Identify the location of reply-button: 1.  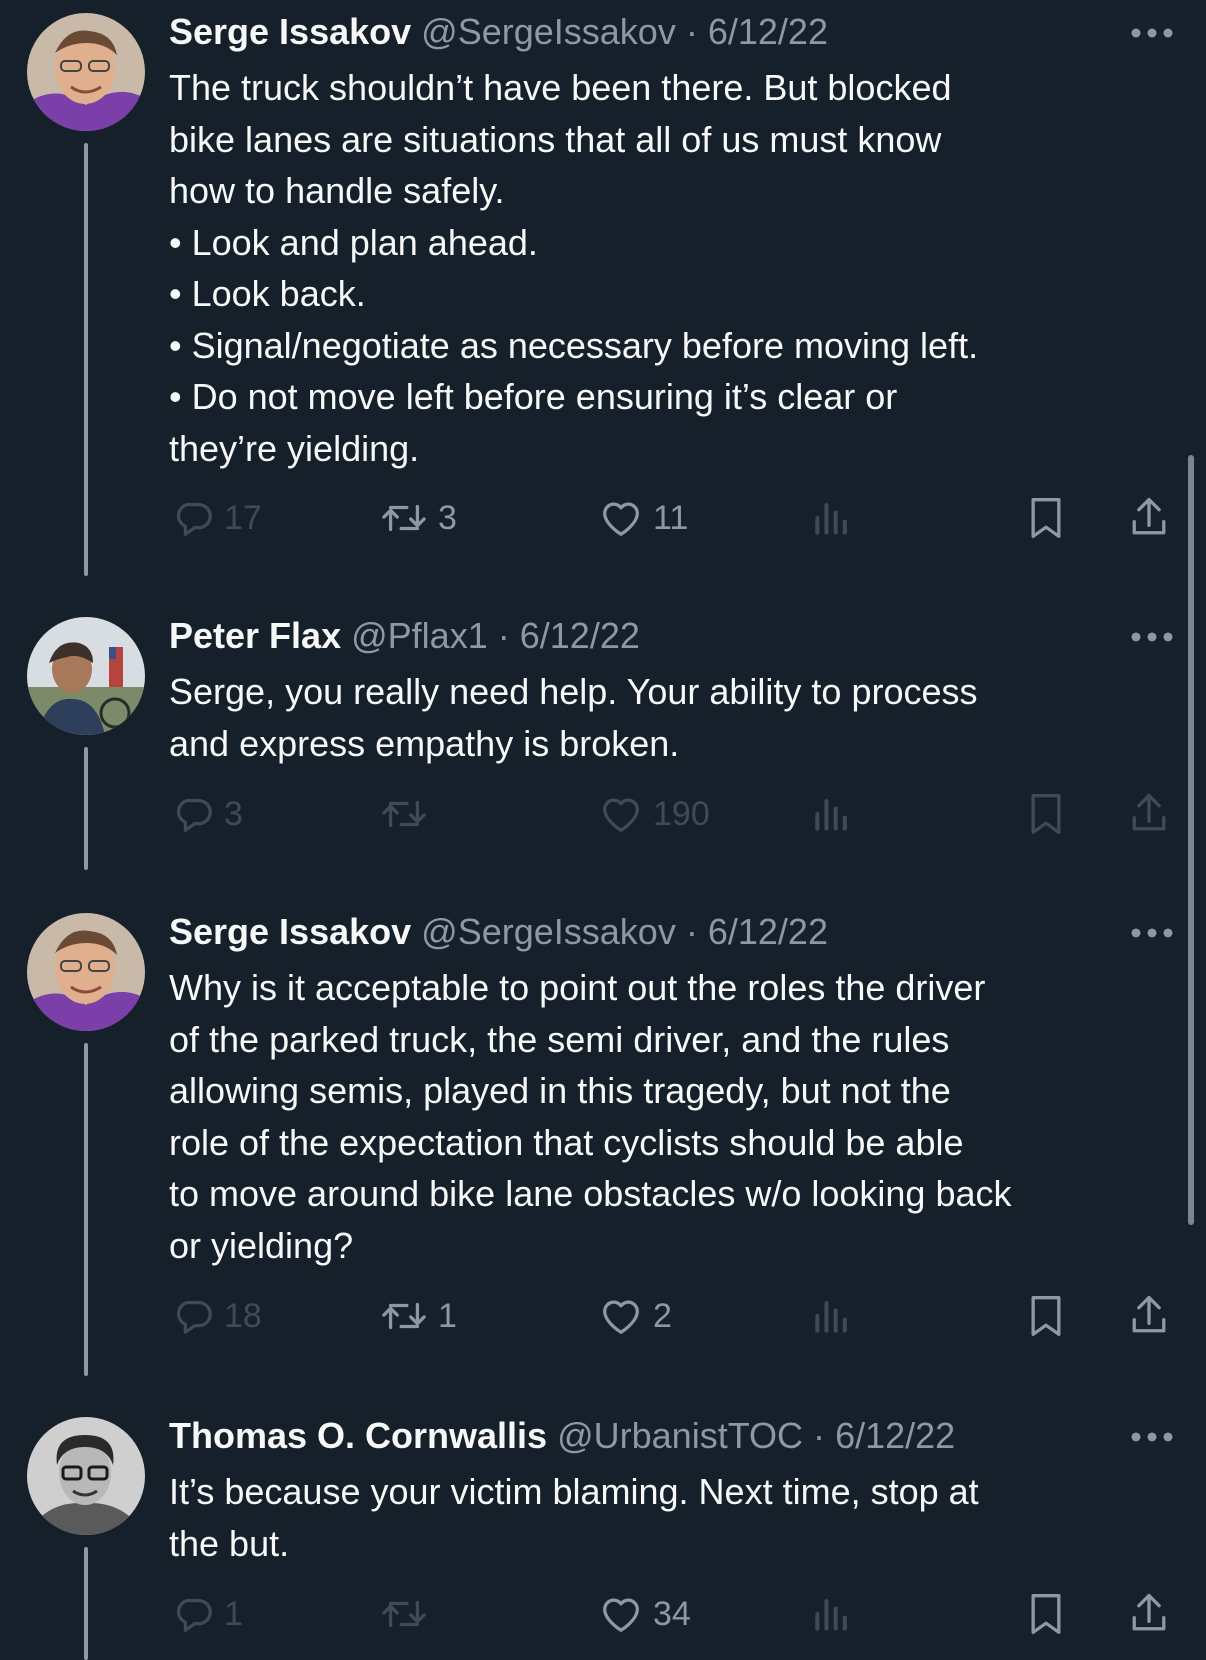
(206, 1614).